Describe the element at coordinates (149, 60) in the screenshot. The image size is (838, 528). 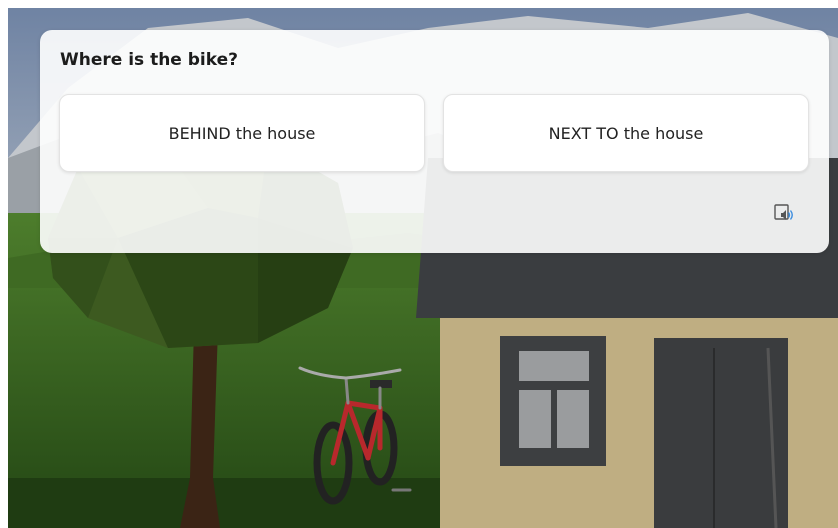
I see `question-text: Where is the bike?` at that location.